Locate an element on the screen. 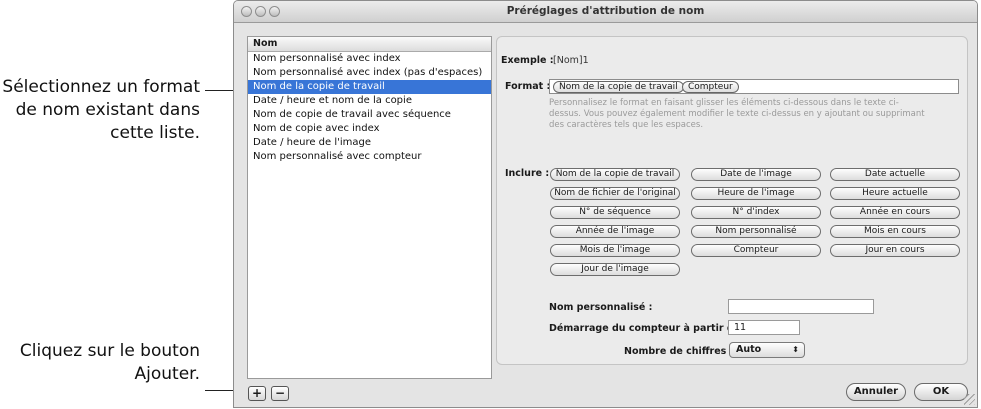 Image resolution: width=981 pixels, height=409 pixels. resize-grip-icon is located at coordinates (969, 399).